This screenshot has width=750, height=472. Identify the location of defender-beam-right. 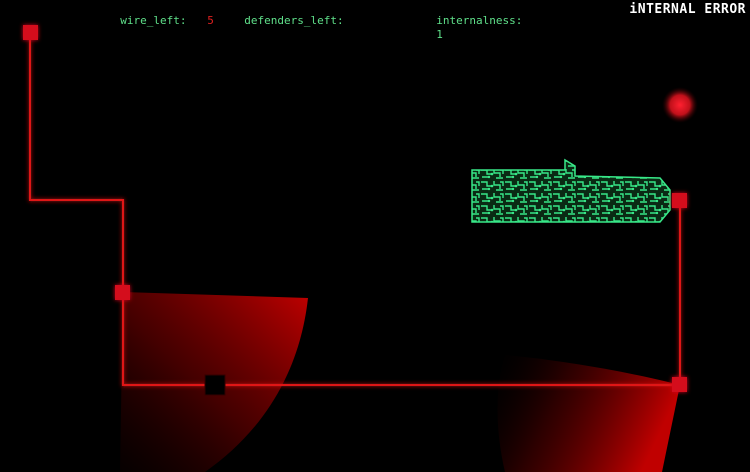
(588, 413).